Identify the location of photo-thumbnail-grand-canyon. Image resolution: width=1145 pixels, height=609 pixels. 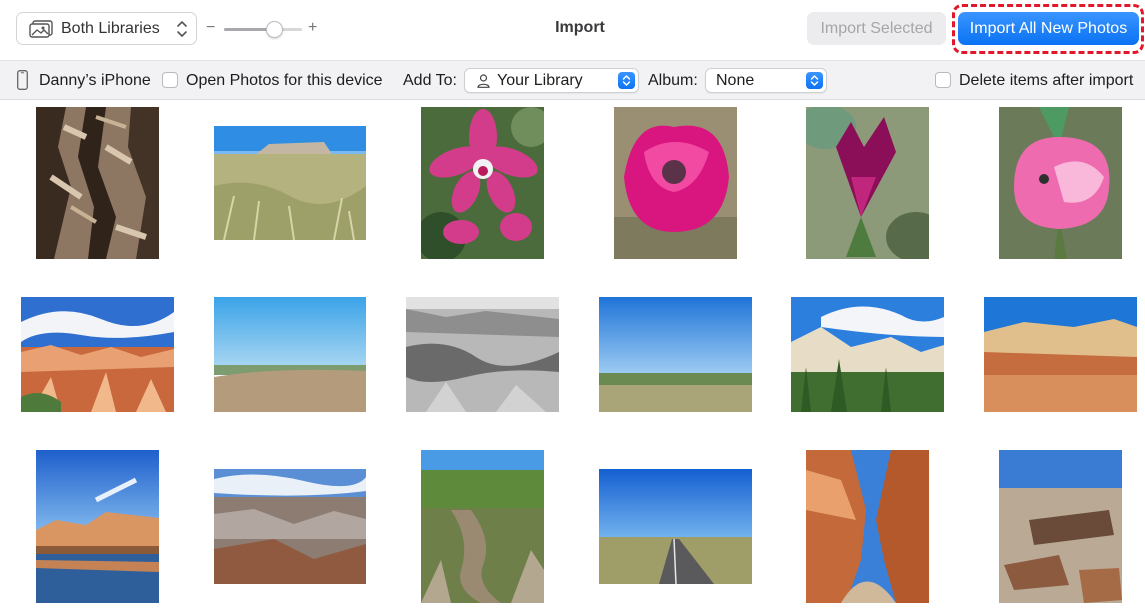
(290, 526).